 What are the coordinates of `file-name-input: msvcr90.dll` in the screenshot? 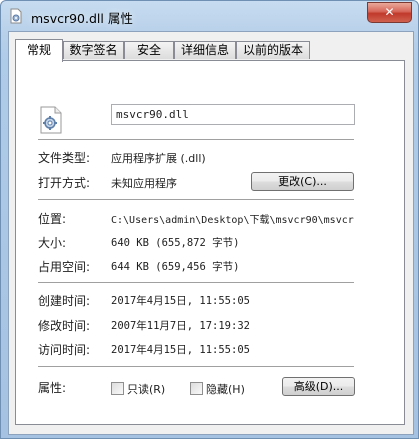 It's located at (233, 114).